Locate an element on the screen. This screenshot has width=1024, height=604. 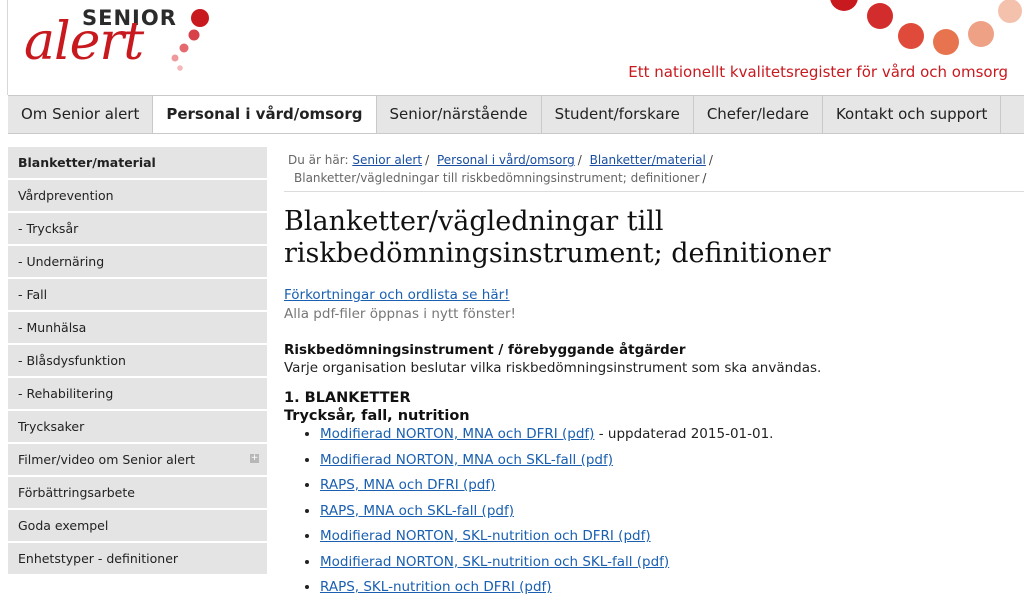
pdf-note: Alla pdf-filer öppnas i nytt fönster! is located at coordinates (400, 314).